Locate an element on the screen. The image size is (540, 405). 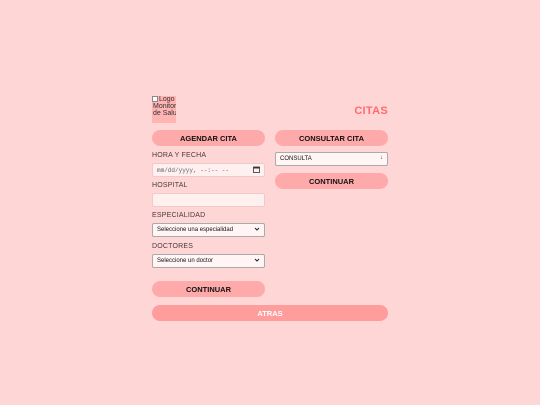
fecha-label: HORA Y FECHA is located at coordinates (179, 155).